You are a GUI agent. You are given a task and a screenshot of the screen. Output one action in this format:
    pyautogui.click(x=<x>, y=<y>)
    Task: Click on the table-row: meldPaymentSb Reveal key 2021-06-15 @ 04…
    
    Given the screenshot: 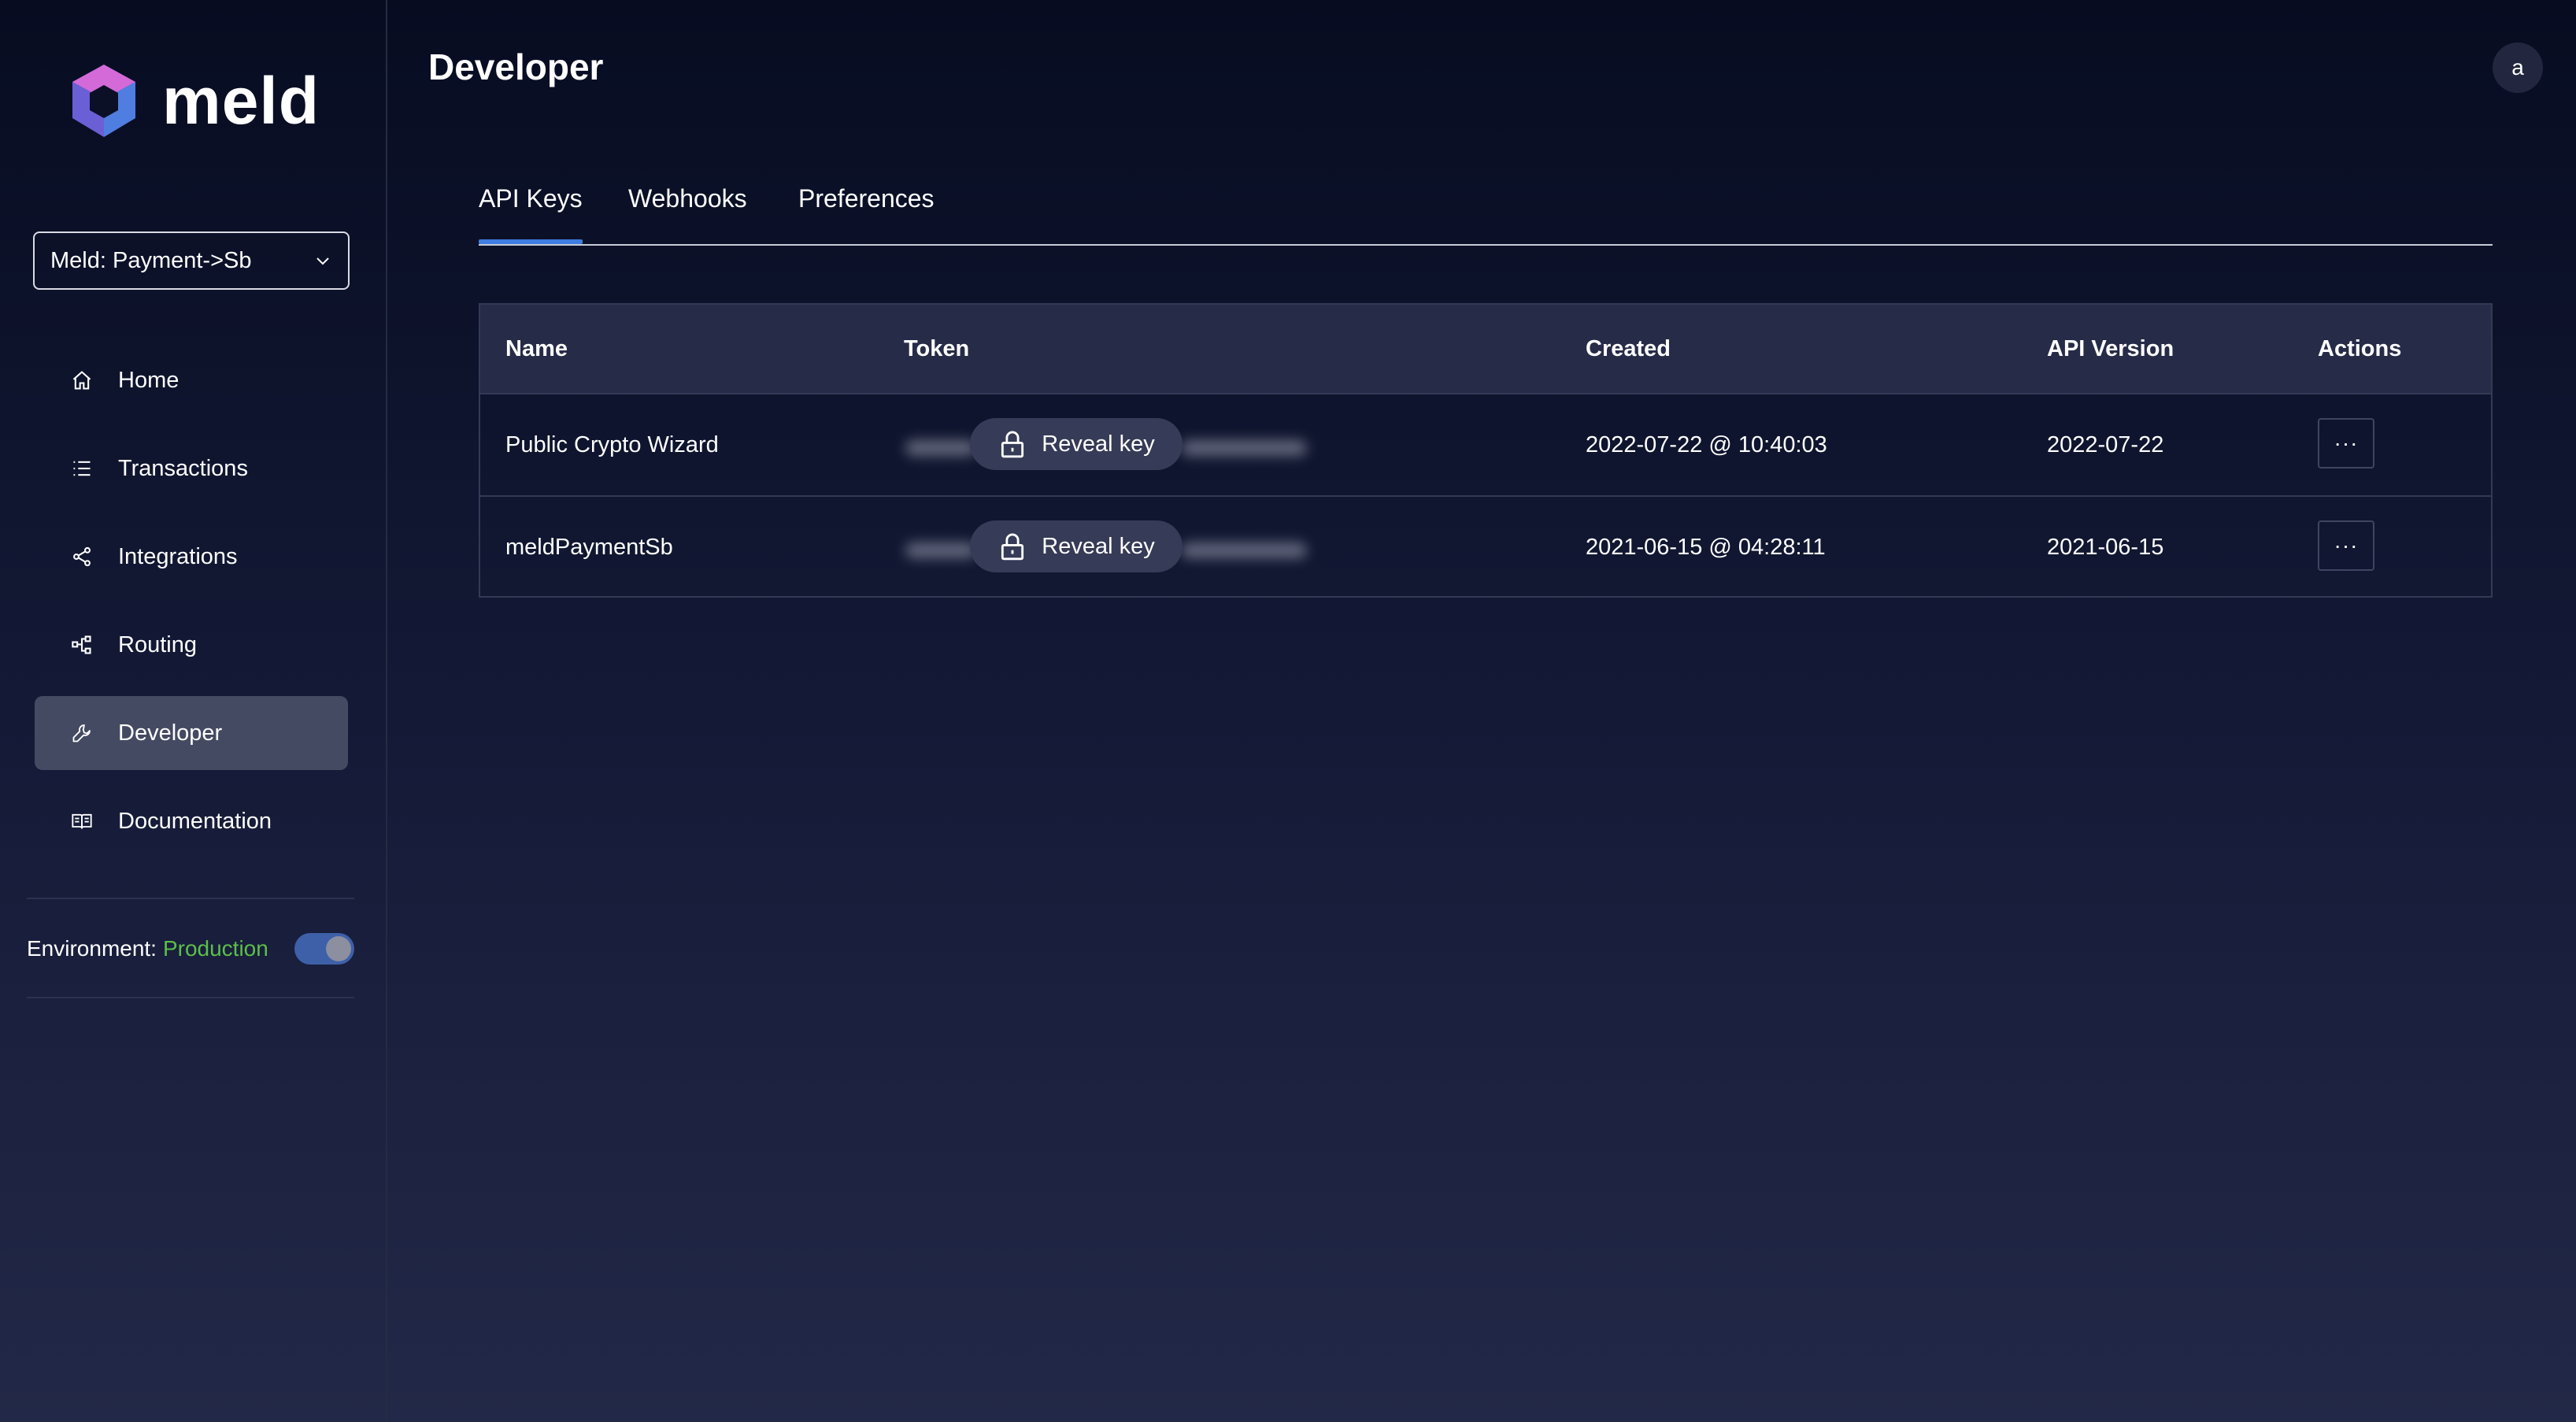 What is the action you would take?
    pyautogui.click(x=1485, y=547)
    